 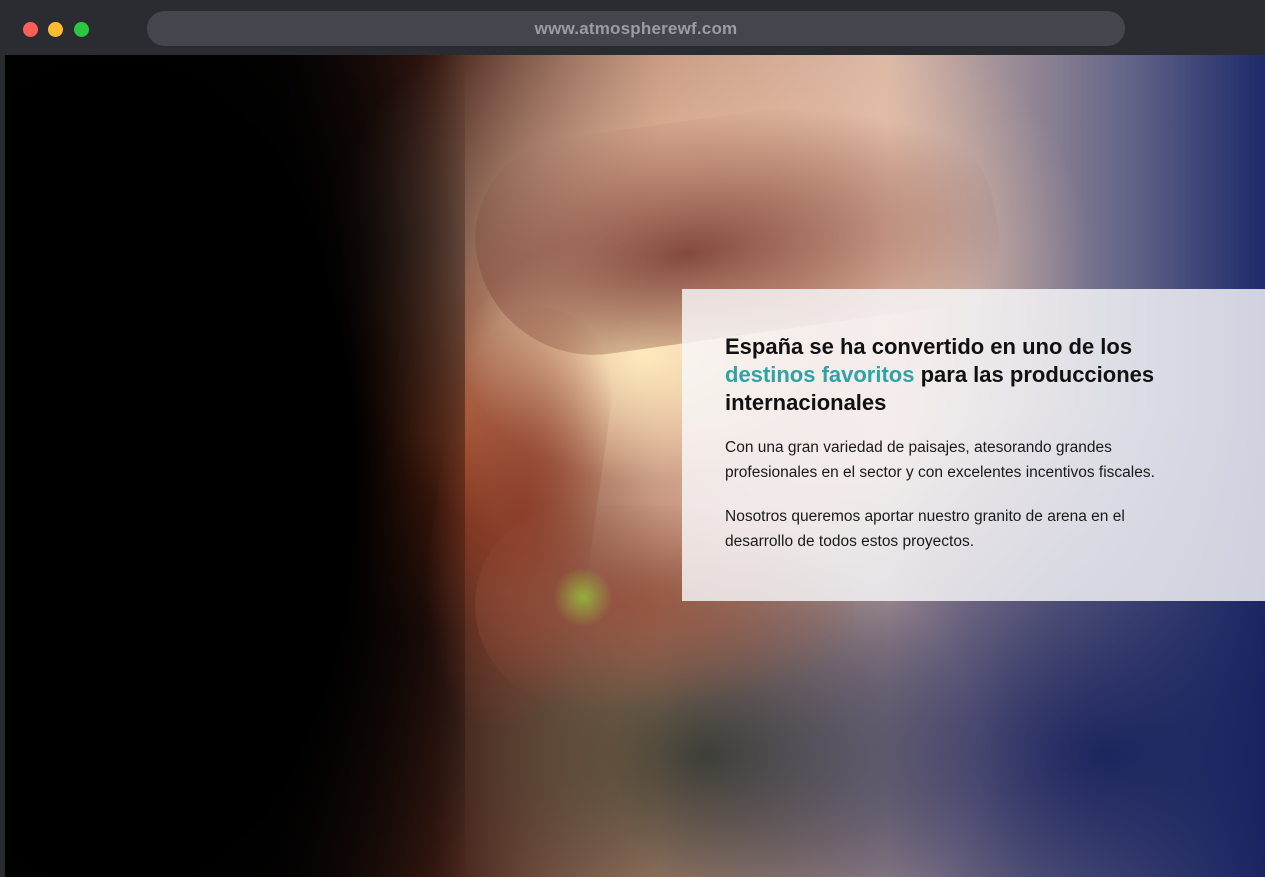 What do you see at coordinates (820, 374) in the screenshot?
I see `intro-heading-accent: destinos favoritos` at bounding box center [820, 374].